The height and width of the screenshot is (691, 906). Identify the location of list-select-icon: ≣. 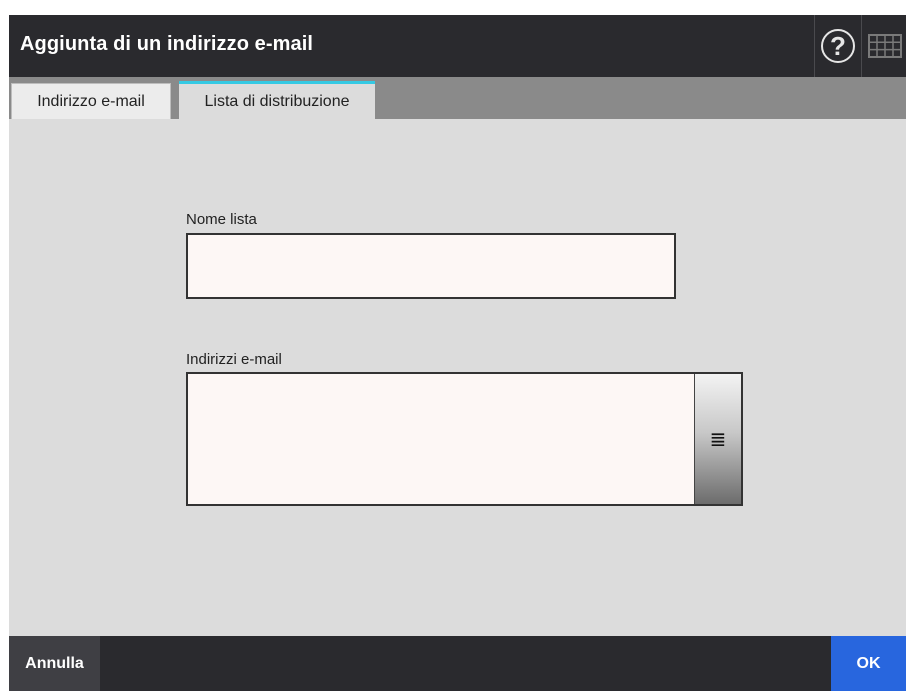
(718, 439).